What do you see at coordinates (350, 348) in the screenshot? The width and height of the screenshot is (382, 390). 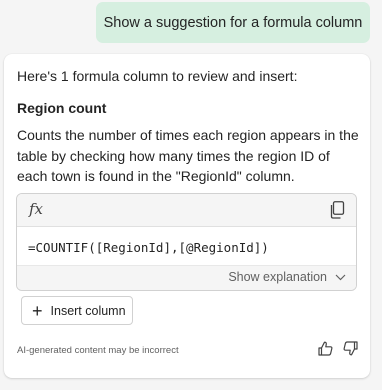 I see `thumbs-down-icon` at bounding box center [350, 348].